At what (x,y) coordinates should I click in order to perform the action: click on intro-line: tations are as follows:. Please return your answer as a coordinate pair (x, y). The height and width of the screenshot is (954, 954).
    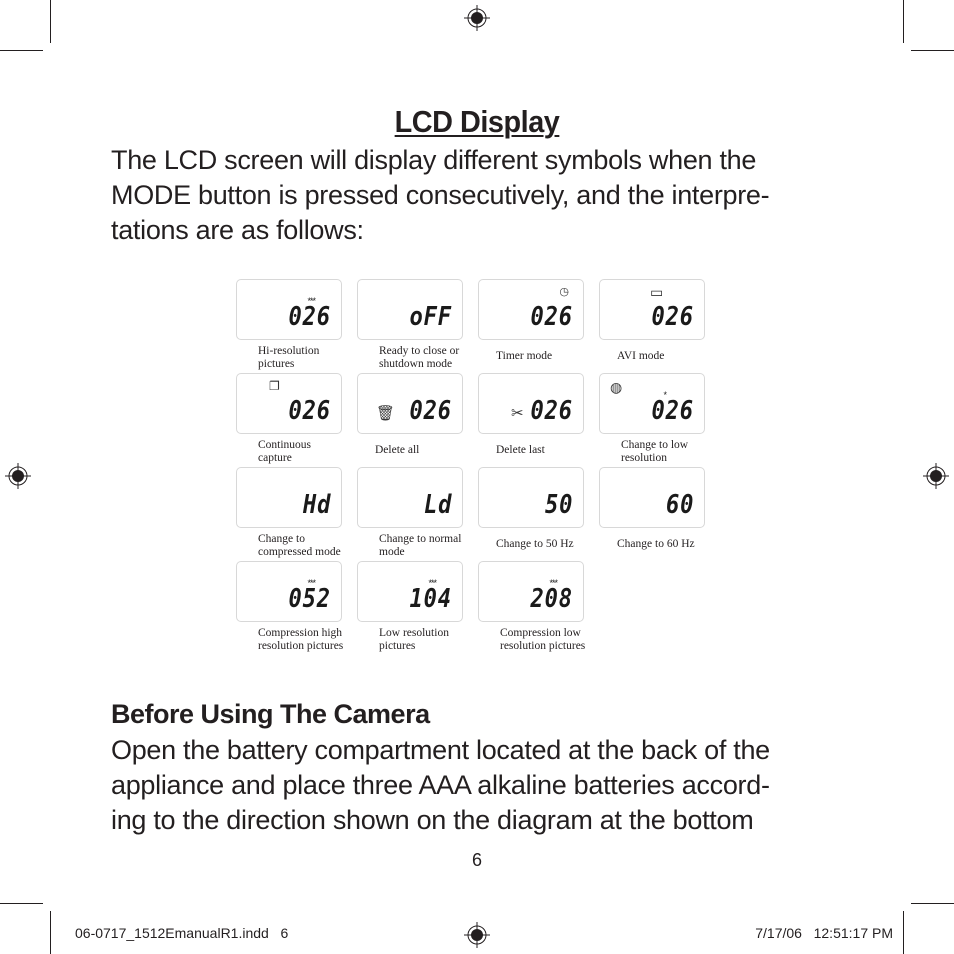
    Looking at the image, I should click on (237, 230).